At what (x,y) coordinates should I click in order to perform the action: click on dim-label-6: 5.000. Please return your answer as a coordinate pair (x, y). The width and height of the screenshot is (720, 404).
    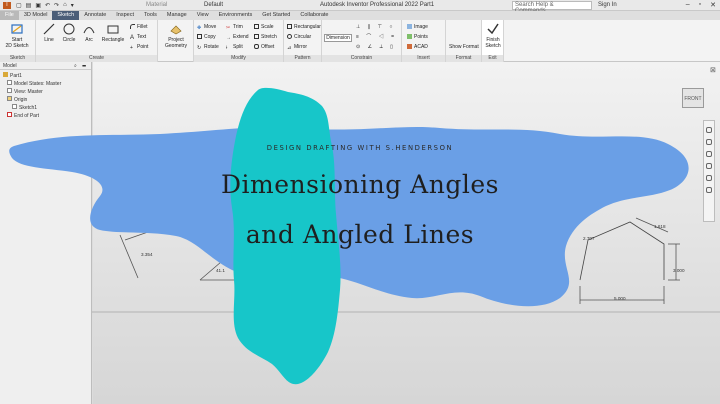
    Looking at the image, I should click on (620, 298).